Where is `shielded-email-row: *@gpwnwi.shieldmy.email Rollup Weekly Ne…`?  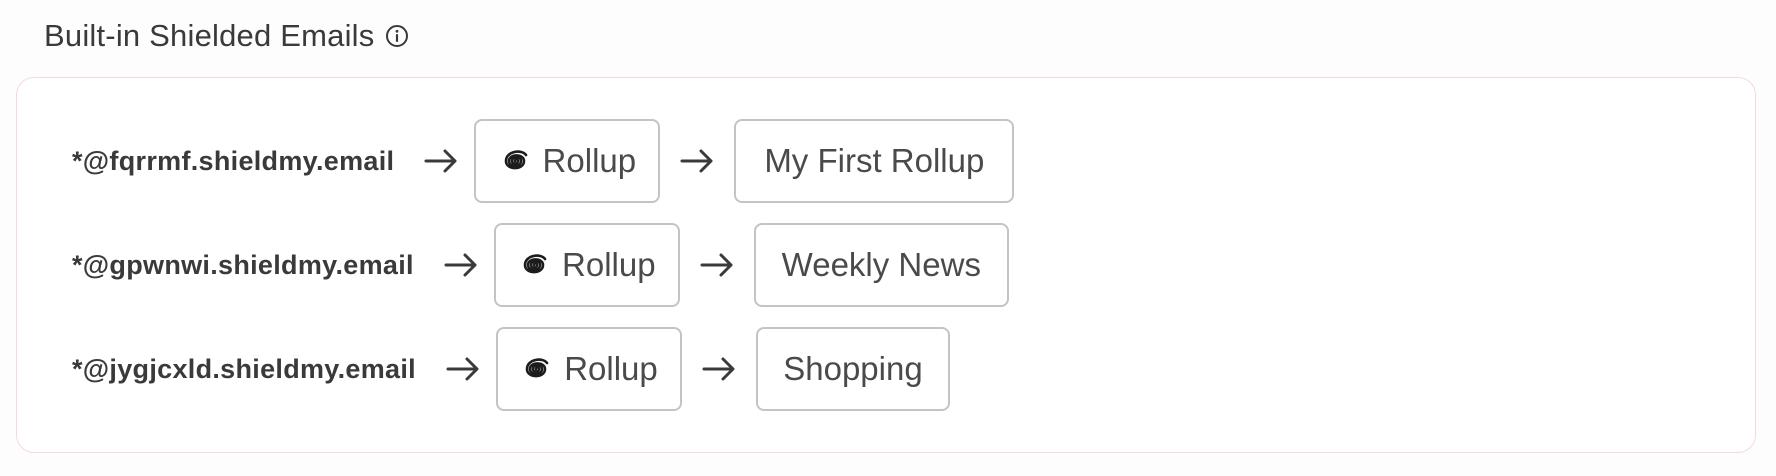
shielded-email-row: *@gpwnwi.shieldmy.email Rollup Weekly Ne… is located at coordinates (513, 265).